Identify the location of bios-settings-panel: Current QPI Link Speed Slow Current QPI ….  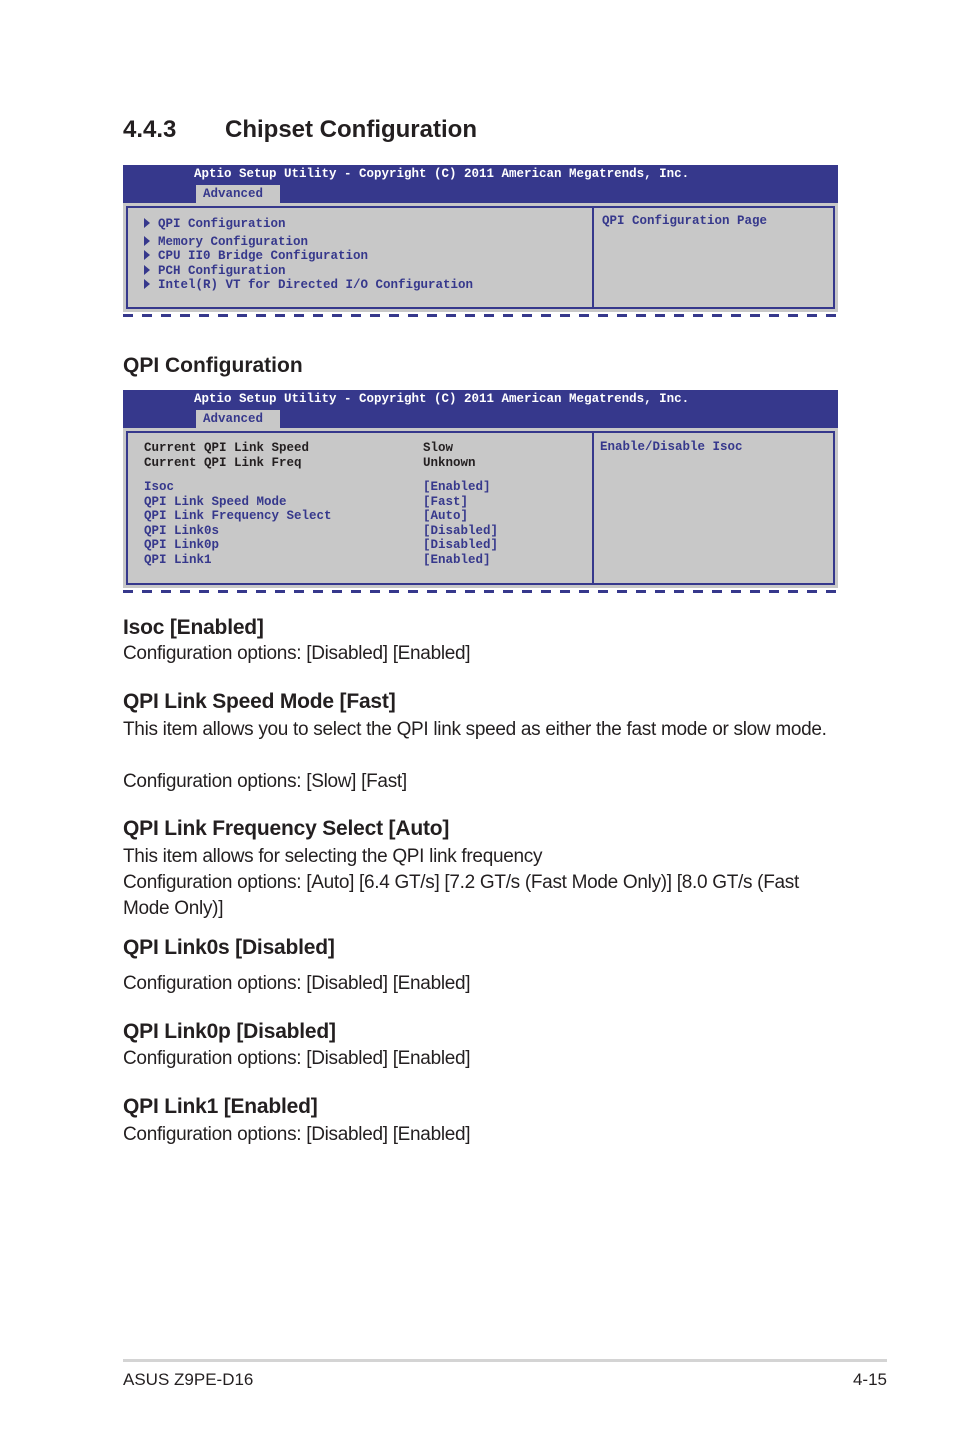
(361, 508).